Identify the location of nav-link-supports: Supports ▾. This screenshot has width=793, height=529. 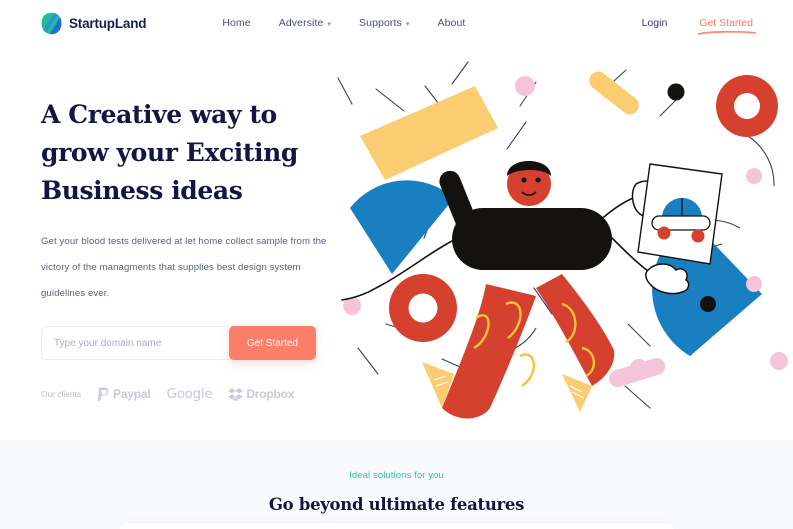
(384, 23).